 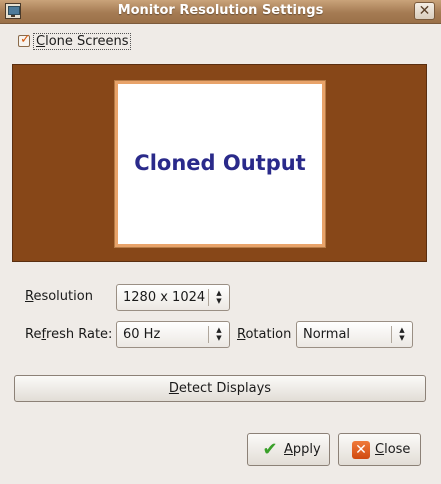 I want to click on close-label: Close, so click(x=393, y=449).